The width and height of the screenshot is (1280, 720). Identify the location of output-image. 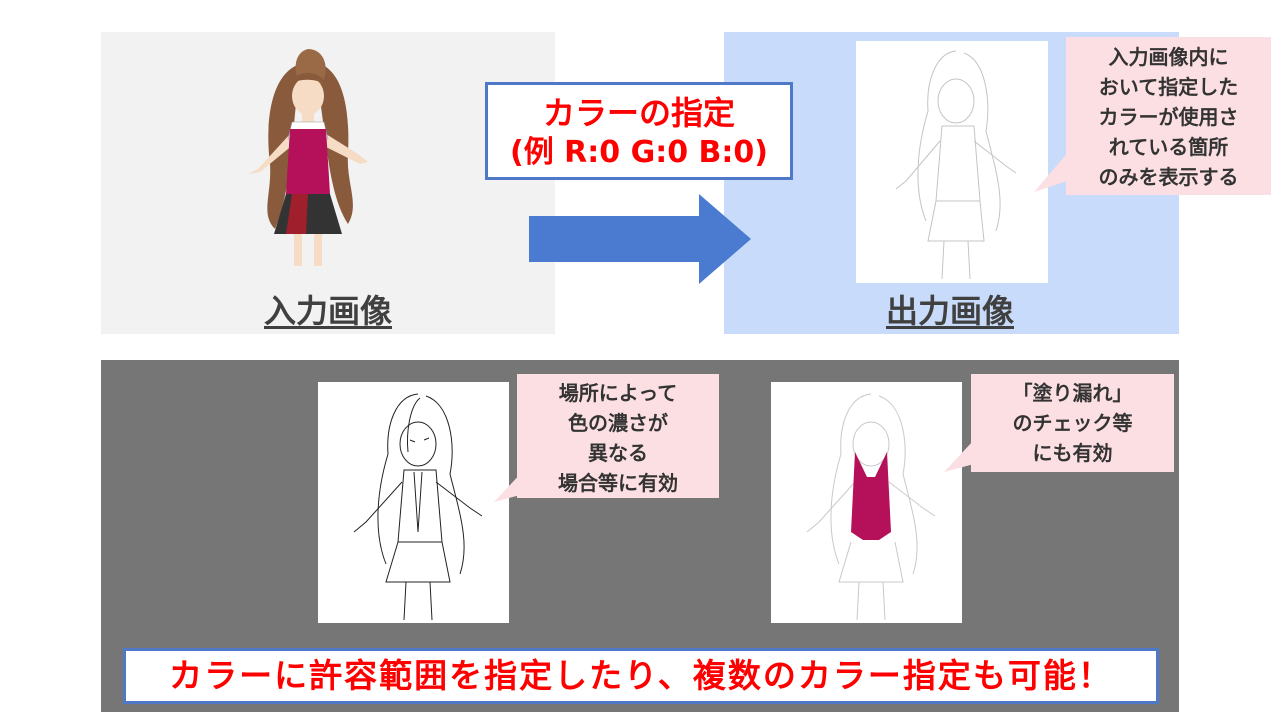
(952, 162).